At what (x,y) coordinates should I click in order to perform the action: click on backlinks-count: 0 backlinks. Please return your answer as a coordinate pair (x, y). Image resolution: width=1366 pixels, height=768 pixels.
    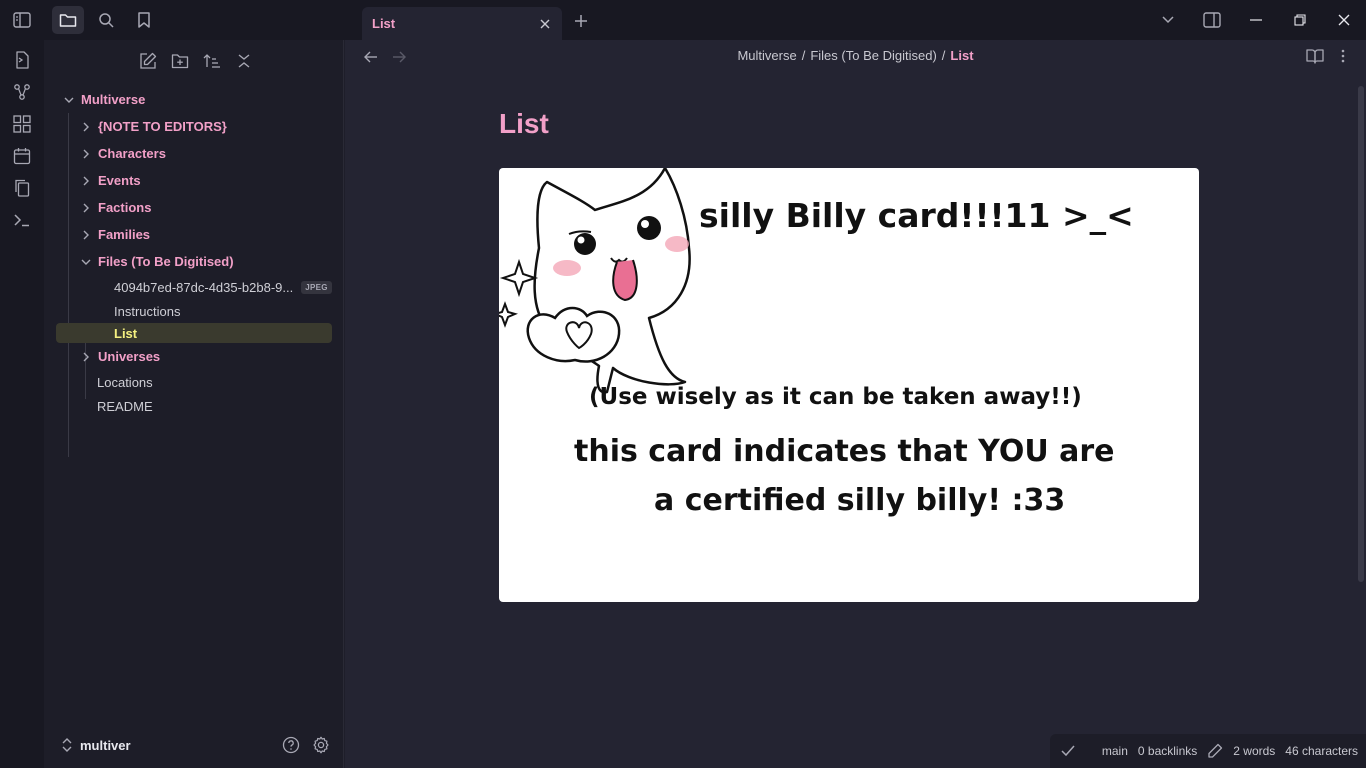
    Looking at the image, I should click on (1167, 751).